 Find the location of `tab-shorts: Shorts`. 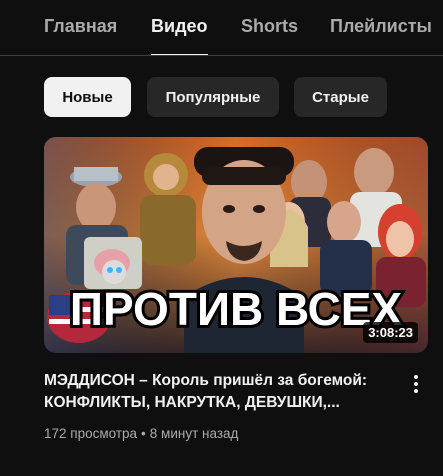

tab-shorts: Shorts is located at coordinates (270, 35).